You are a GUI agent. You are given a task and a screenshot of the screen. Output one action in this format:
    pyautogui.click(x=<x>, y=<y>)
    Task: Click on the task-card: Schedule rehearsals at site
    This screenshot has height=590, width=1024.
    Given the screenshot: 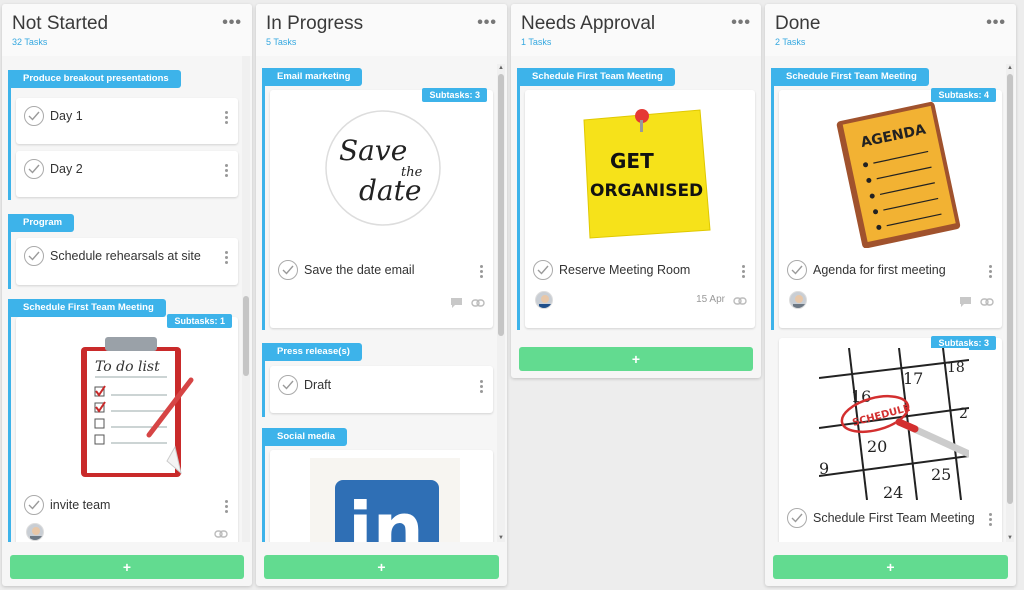 What is the action you would take?
    pyautogui.click(x=127, y=261)
    